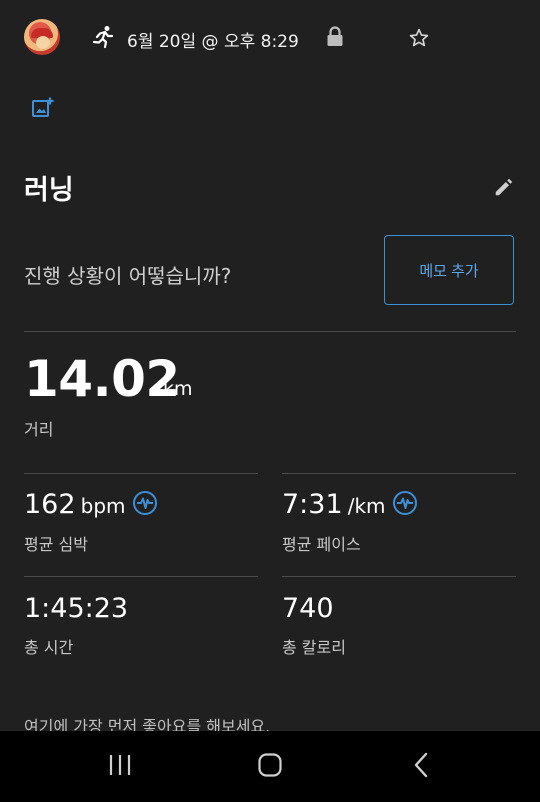 The width and height of the screenshot is (540, 802). What do you see at coordinates (145, 503) in the screenshot?
I see `heart-rate-icon` at bounding box center [145, 503].